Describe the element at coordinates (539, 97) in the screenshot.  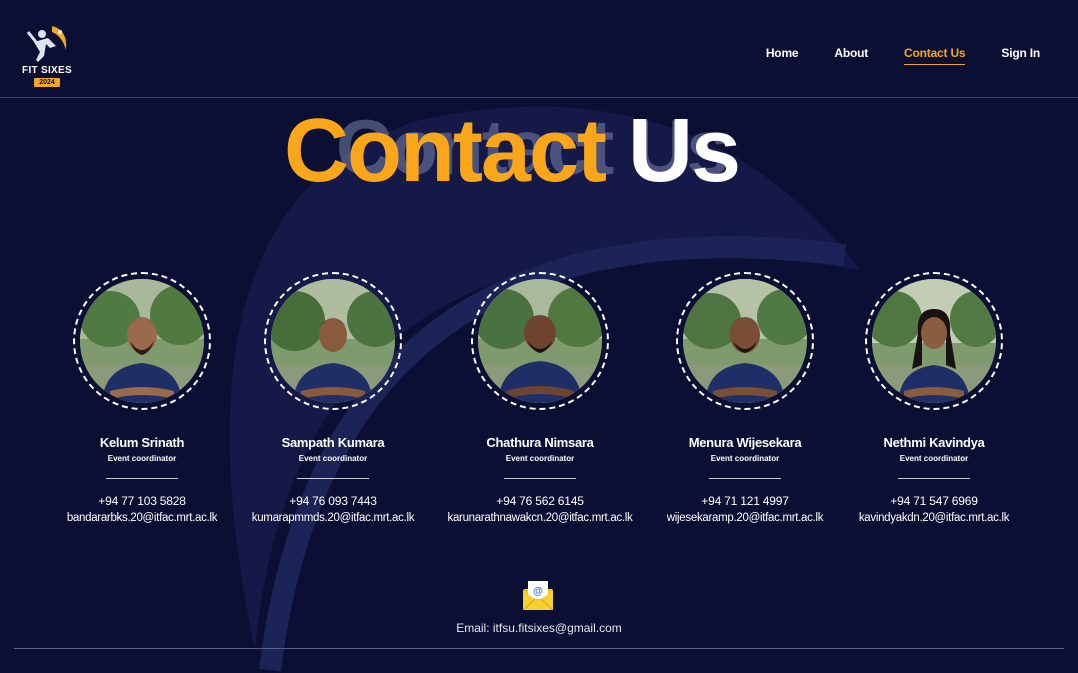
I see `header-divider` at that location.